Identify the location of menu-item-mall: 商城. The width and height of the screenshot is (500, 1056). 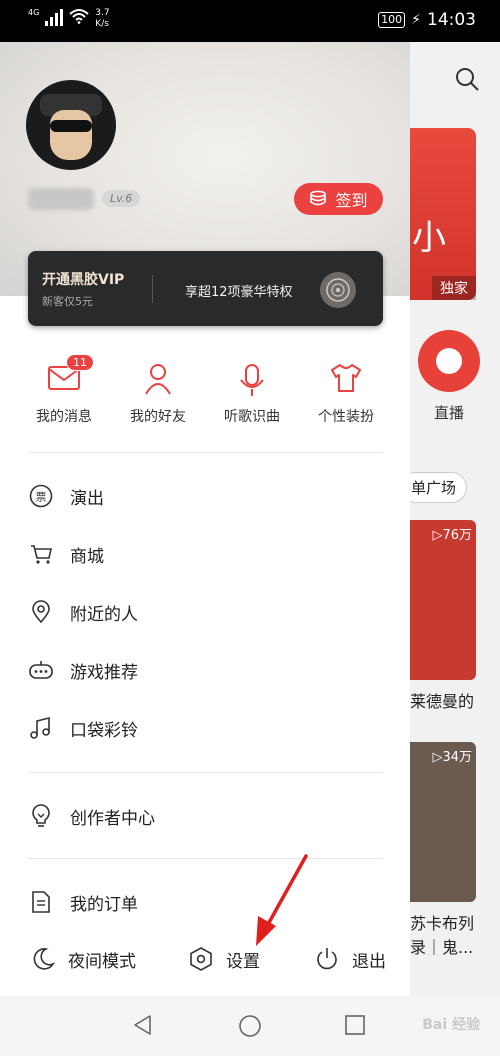
(205, 554).